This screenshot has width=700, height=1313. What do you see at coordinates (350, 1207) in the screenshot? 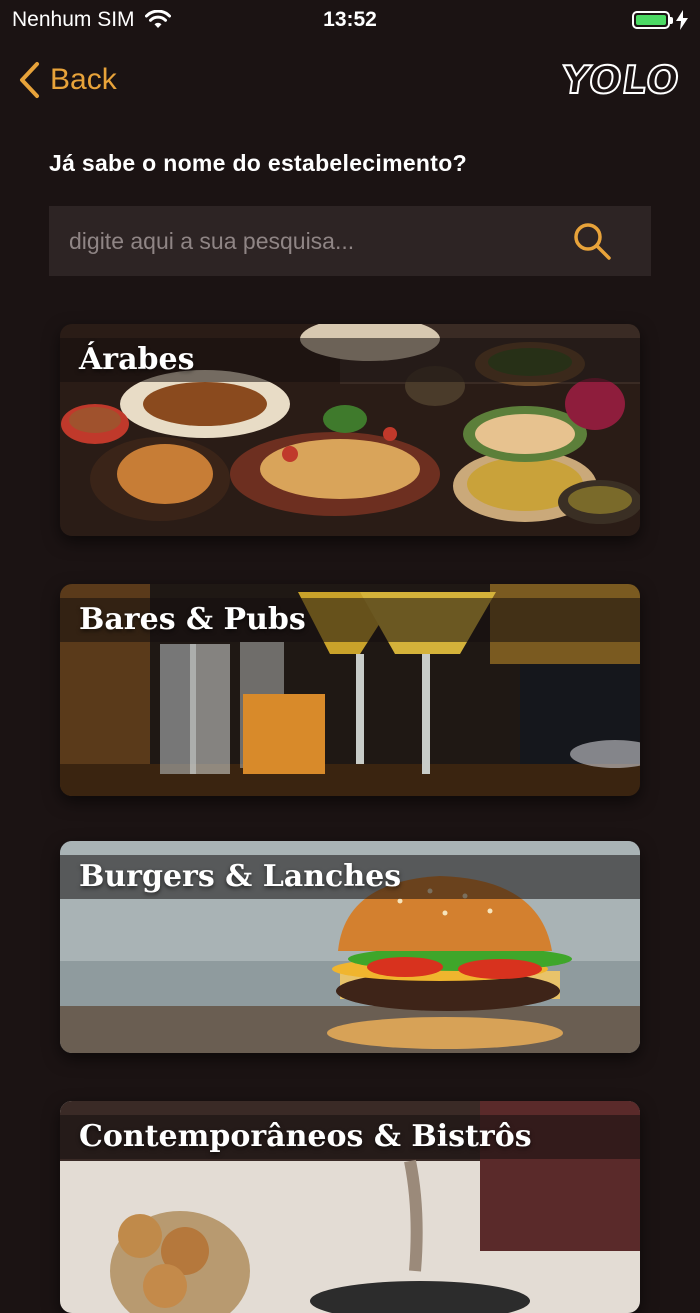
I see `category-card-contemporaneos-bistros: Contemporâneos & Bistrôs` at bounding box center [350, 1207].